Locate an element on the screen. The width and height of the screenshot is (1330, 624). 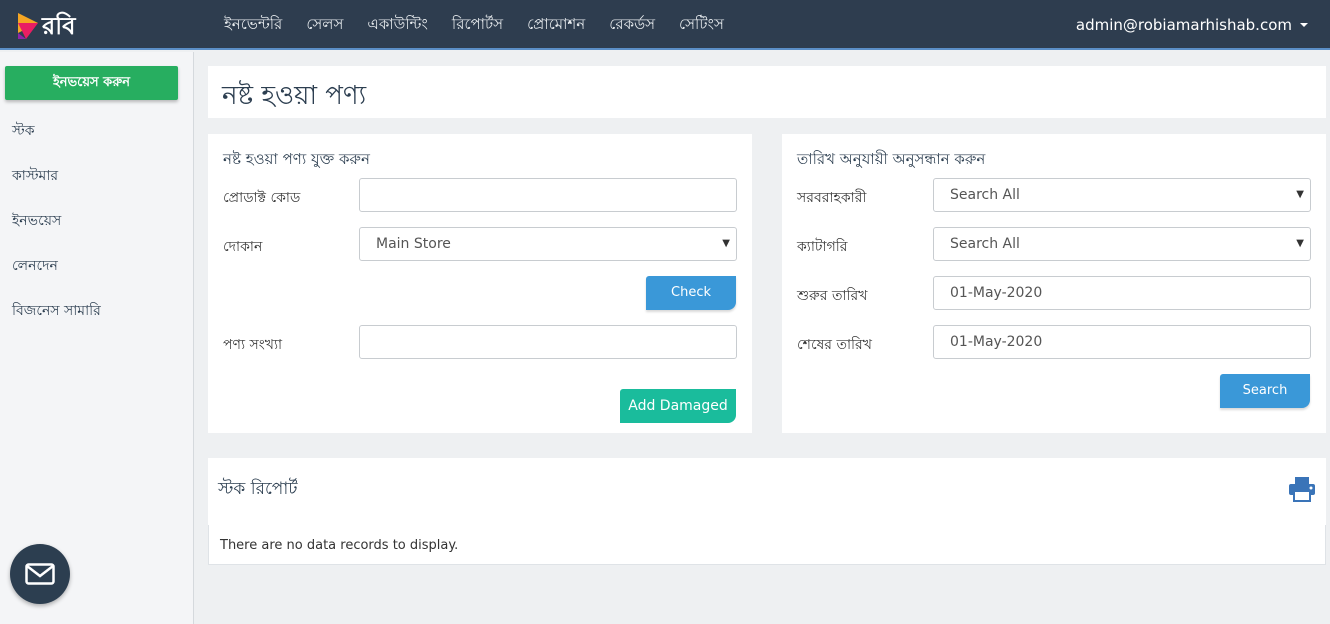
user-menu: admin@robiamarhishab.com is located at coordinates (1192, 25).